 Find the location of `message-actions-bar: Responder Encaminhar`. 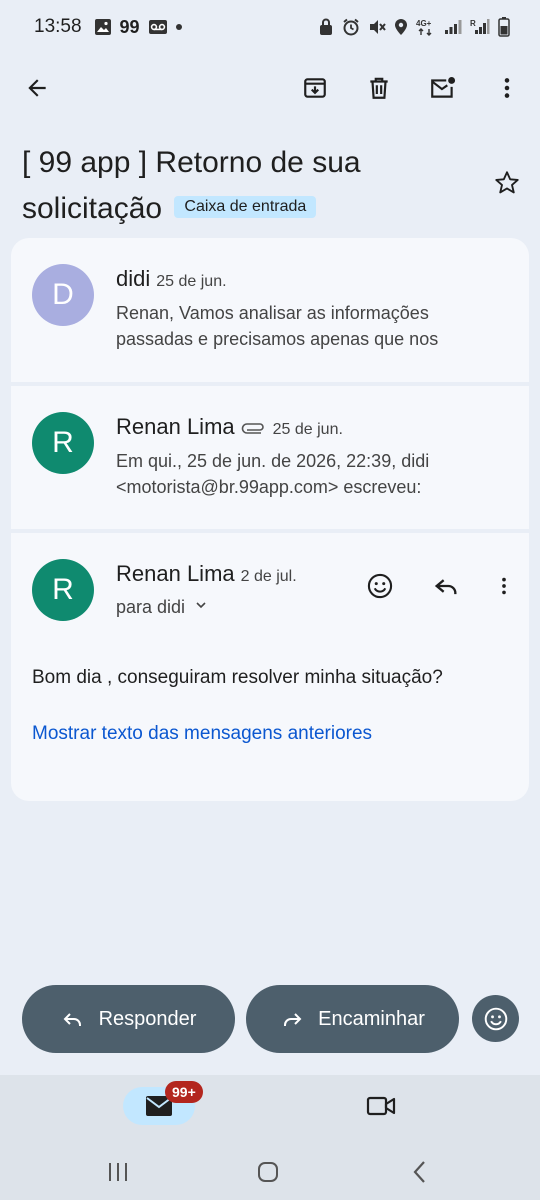

message-actions-bar: Responder Encaminhar is located at coordinates (270, 1019).